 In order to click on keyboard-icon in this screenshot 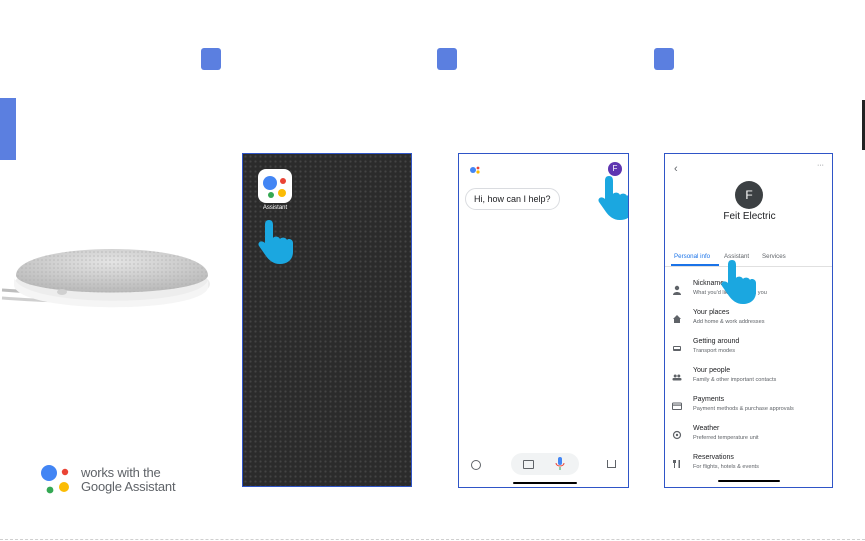, I will do `click(528, 464)`.